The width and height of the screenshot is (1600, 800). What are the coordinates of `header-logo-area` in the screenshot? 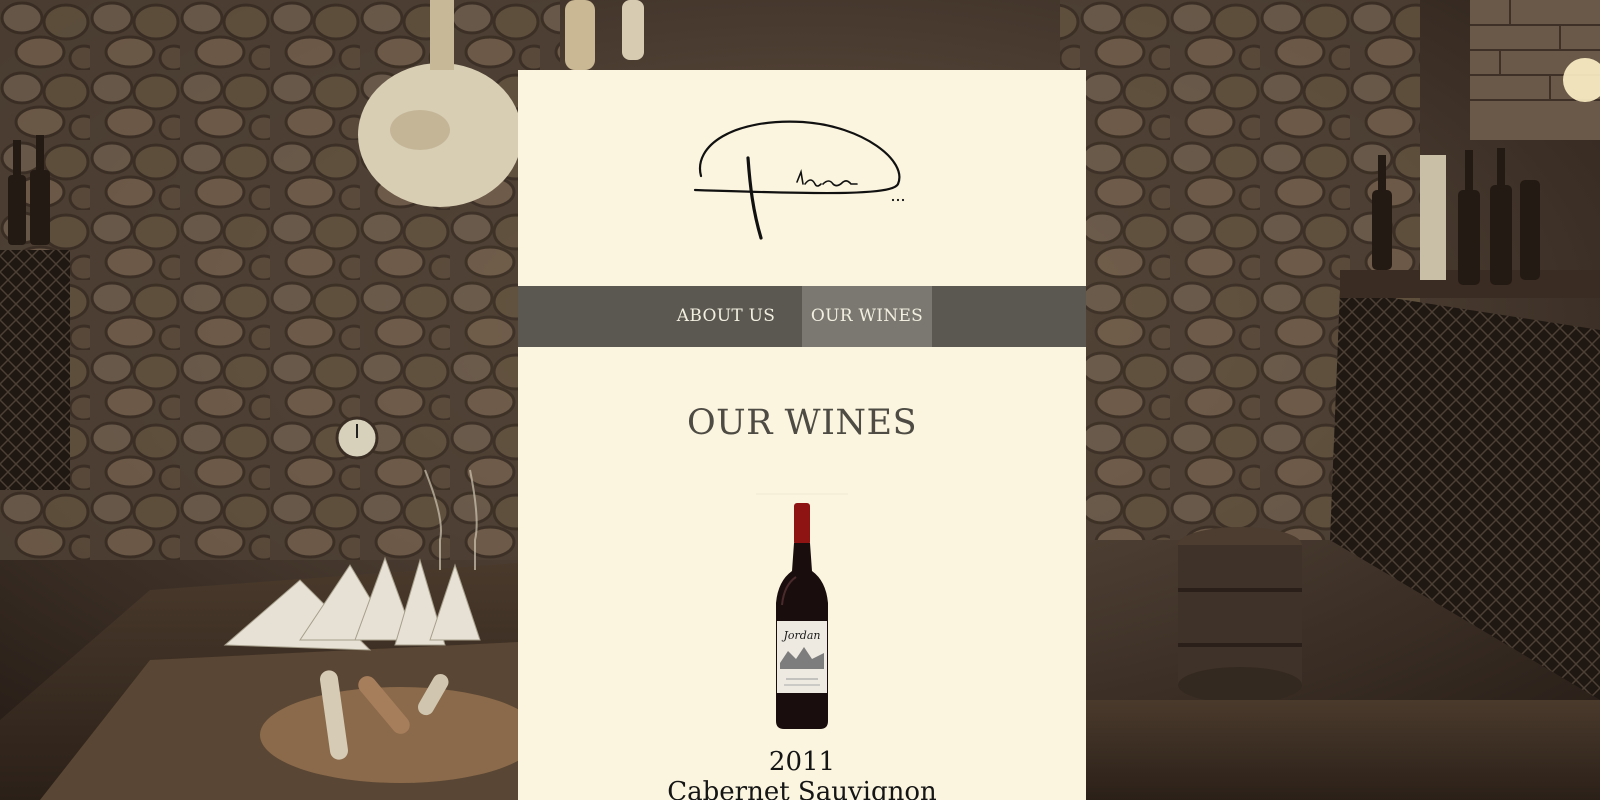 It's located at (802, 178).